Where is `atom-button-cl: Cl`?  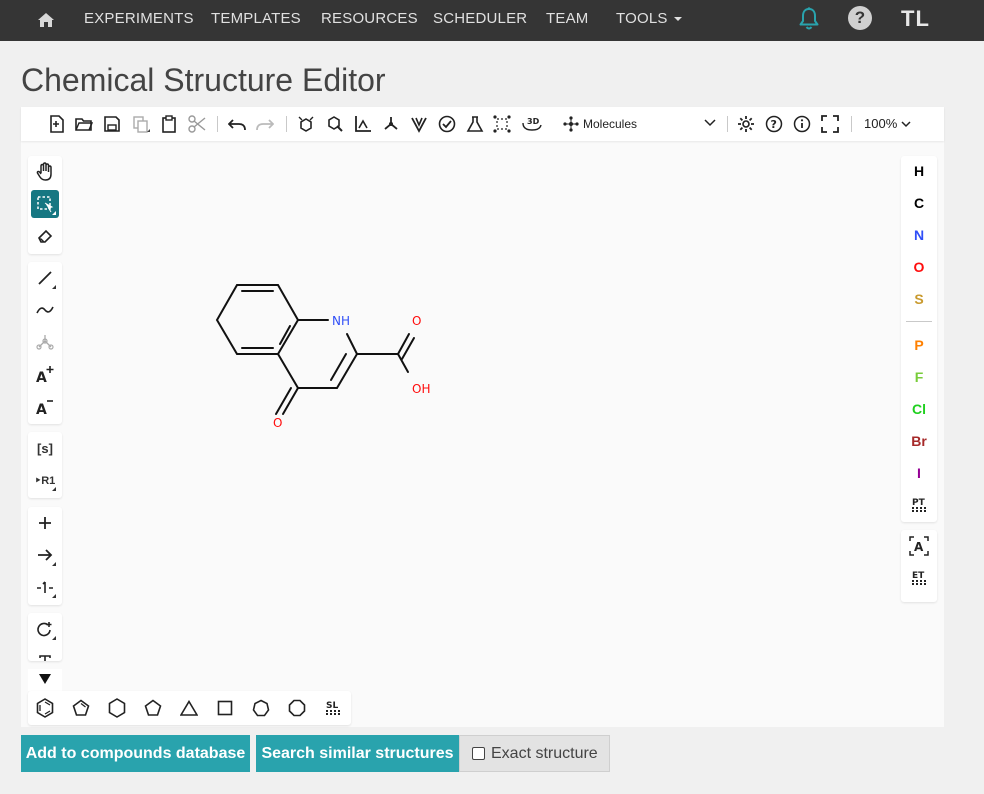 atom-button-cl: Cl is located at coordinates (919, 409).